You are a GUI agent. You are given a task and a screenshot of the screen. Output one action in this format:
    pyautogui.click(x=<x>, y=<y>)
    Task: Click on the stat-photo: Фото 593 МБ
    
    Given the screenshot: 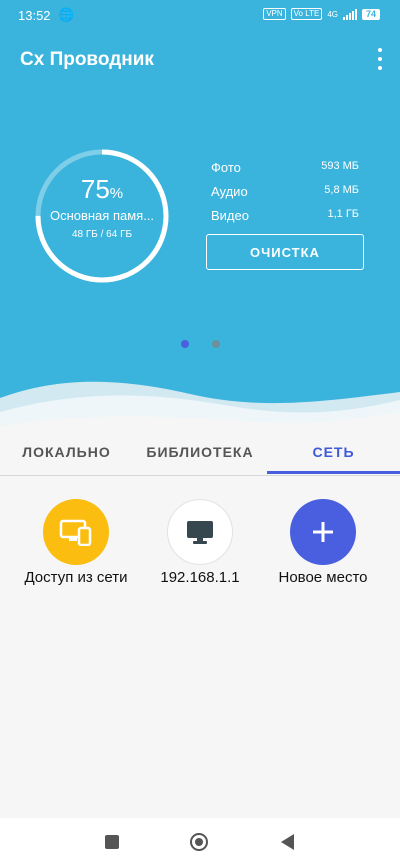 What is the action you would take?
    pyautogui.click(x=285, y=167)
    